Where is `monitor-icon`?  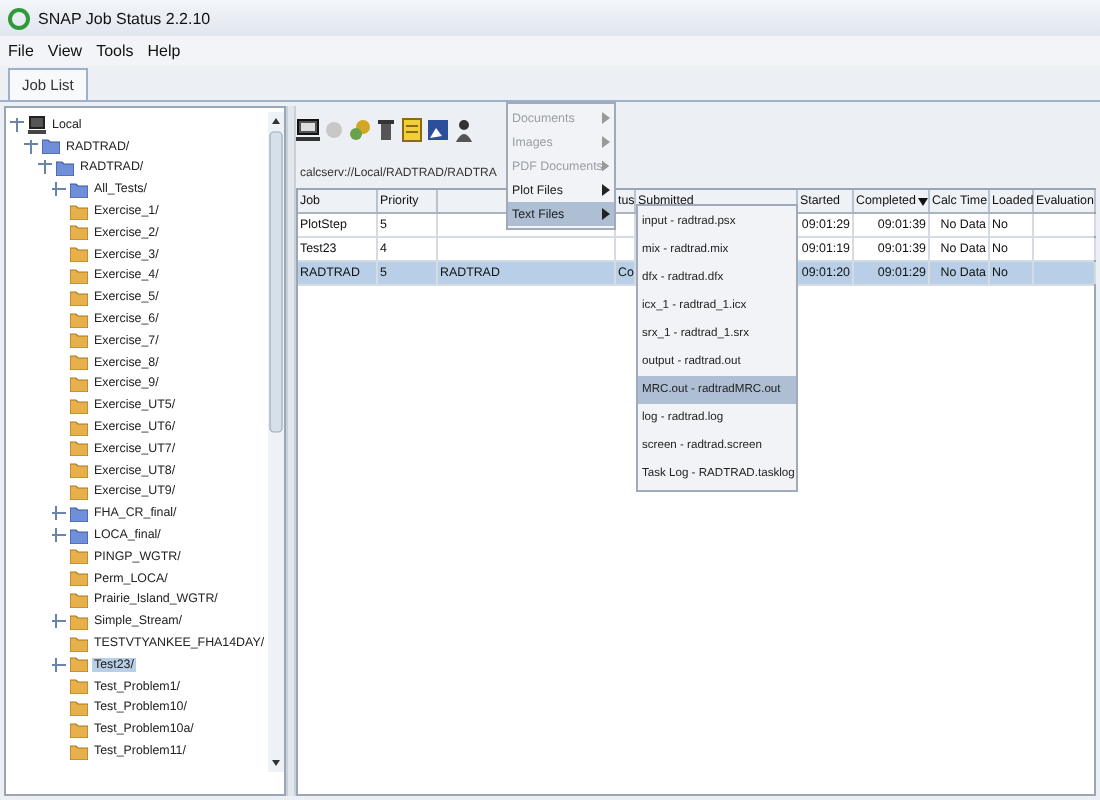
monitor-icon is located at coordinates (308, 130).